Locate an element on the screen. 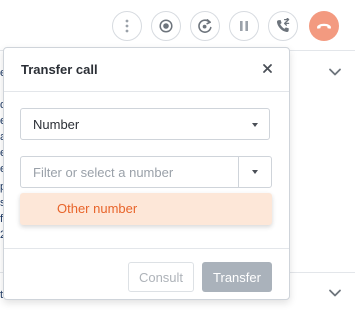  pause-button is located at coordinates (244, 26).